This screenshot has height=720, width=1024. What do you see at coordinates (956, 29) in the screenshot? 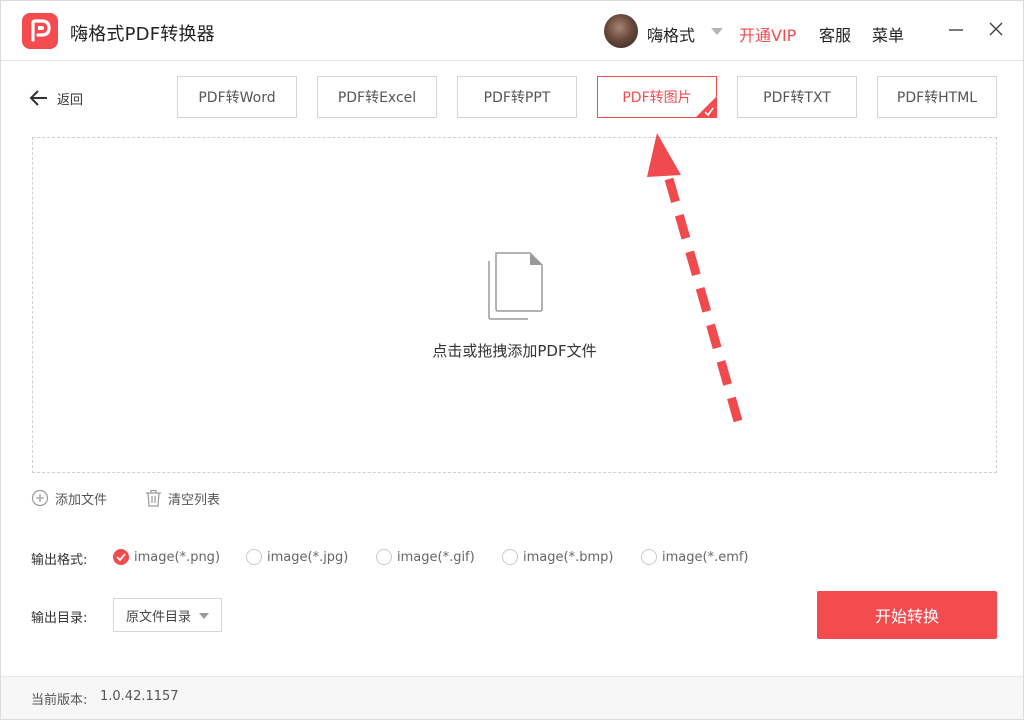
I see `minimize-icon` at bounding box center [956, 29].